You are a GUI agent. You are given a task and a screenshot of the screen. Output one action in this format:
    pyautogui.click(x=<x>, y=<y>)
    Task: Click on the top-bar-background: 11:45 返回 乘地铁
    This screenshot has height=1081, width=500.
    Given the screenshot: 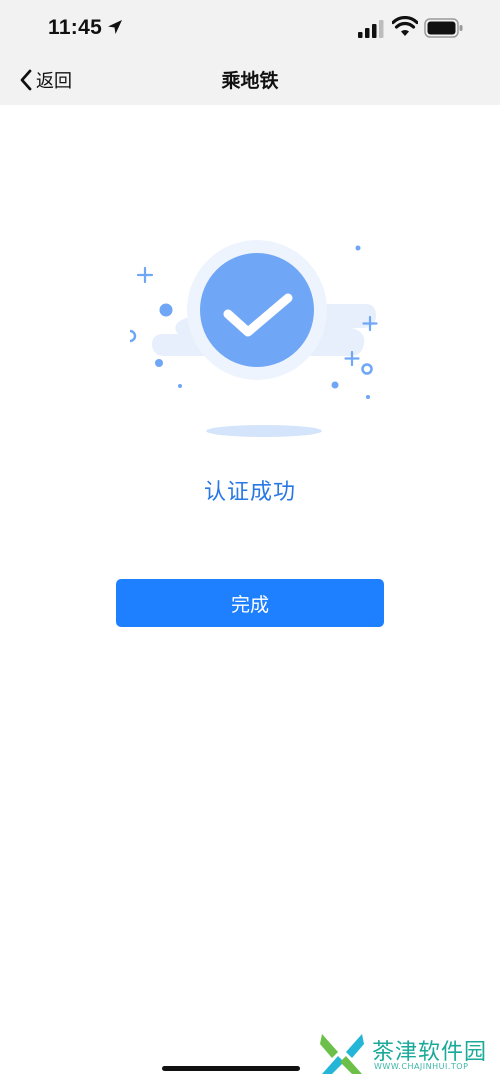 What is the action you would take?
    pyautogui.click(x=250, y=52)
    